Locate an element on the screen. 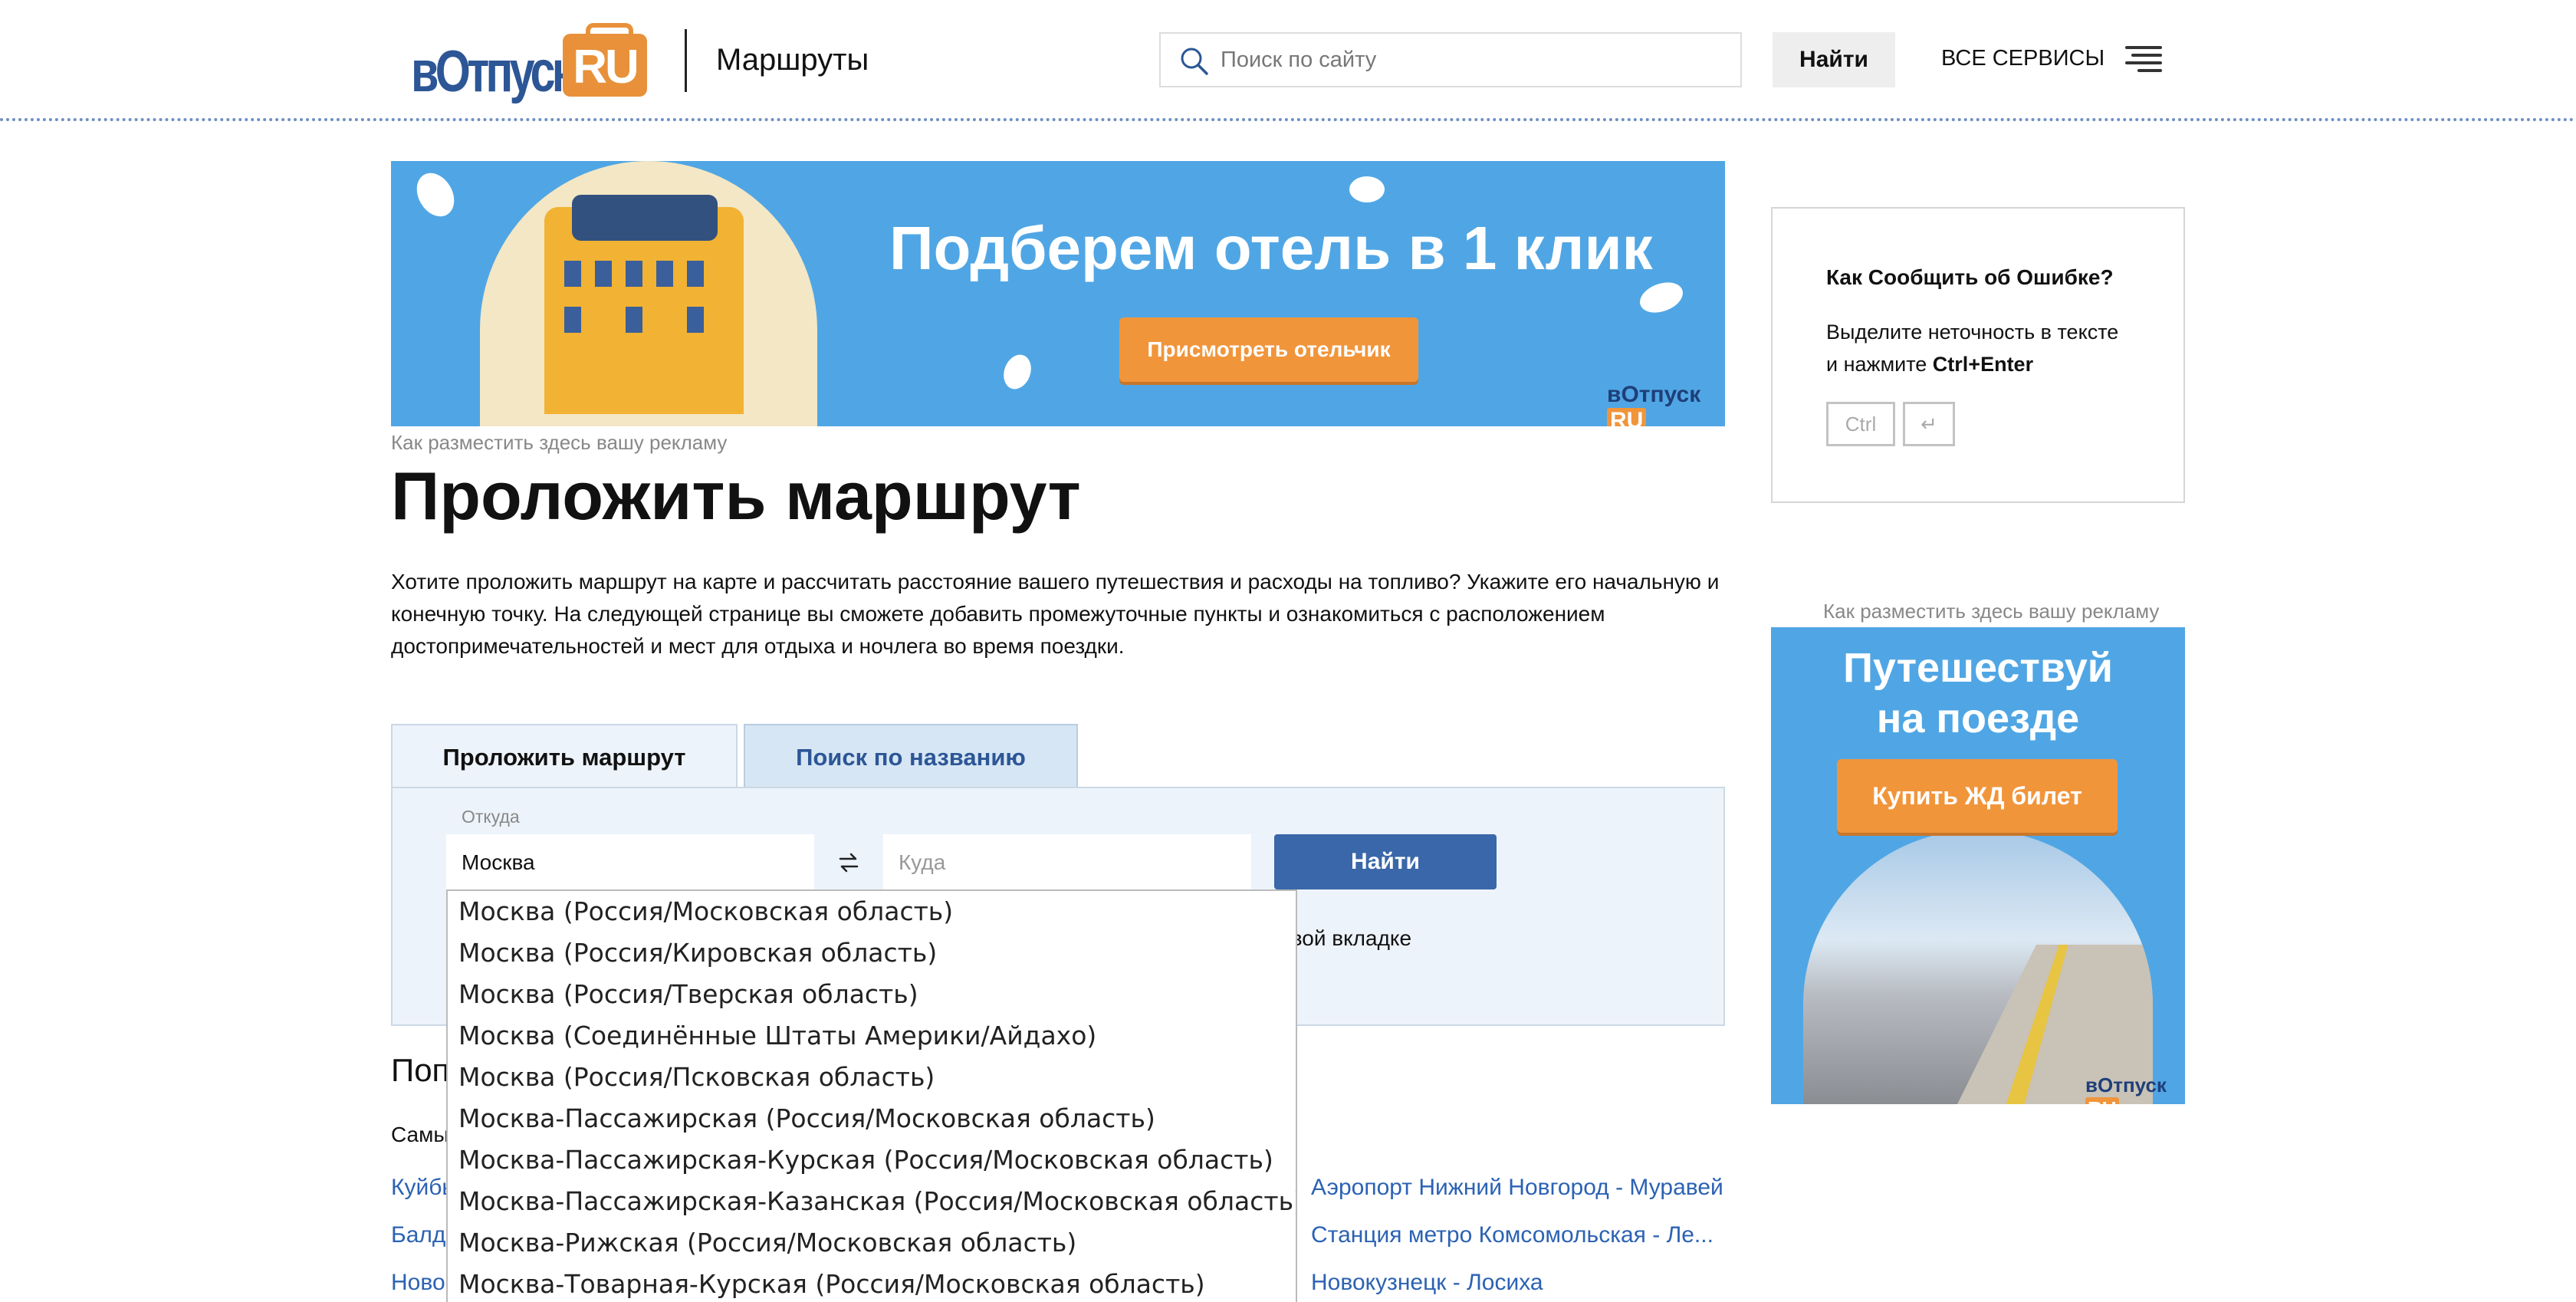  hotel-roof is located at coordinates (645, 218).